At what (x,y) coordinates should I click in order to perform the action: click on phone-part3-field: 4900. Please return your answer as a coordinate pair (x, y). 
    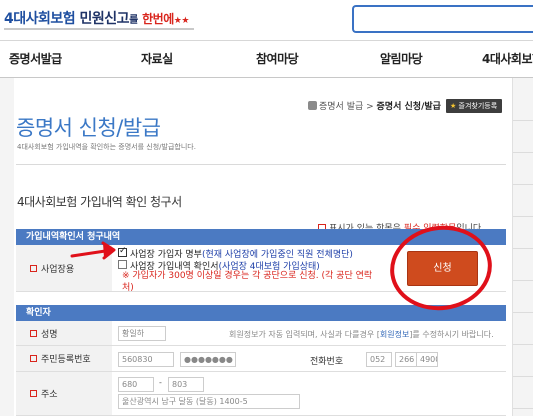
    Looking at the image, I should click on (427, 359).